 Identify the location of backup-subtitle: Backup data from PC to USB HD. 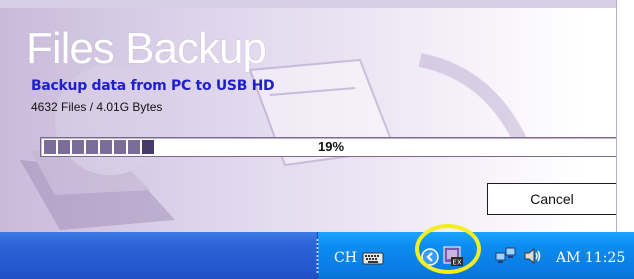
(153, 86).